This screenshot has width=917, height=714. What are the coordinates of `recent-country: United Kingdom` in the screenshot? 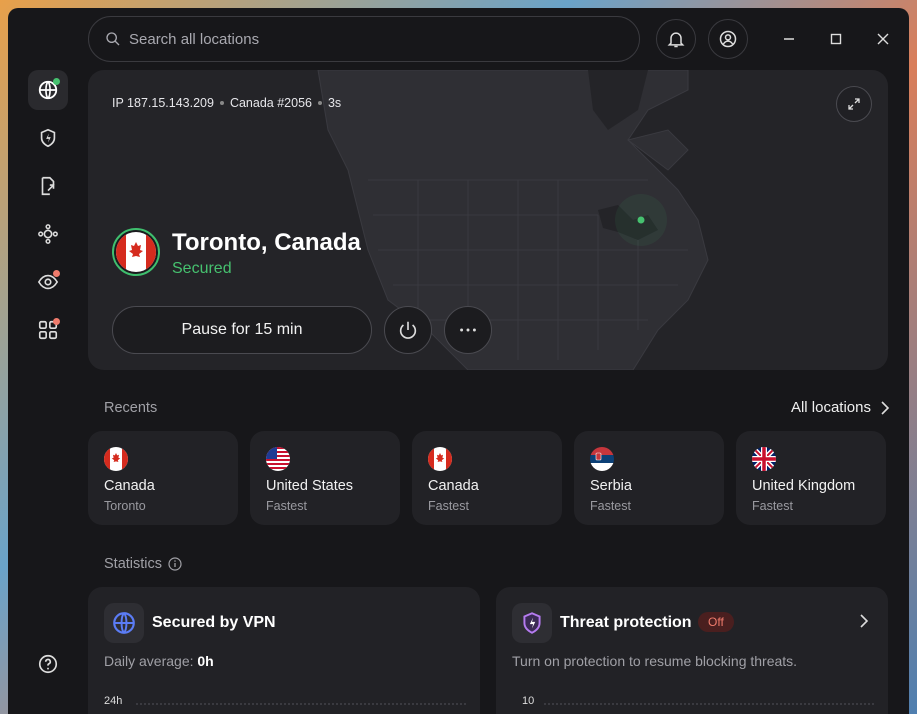 It's located at (804, 486).